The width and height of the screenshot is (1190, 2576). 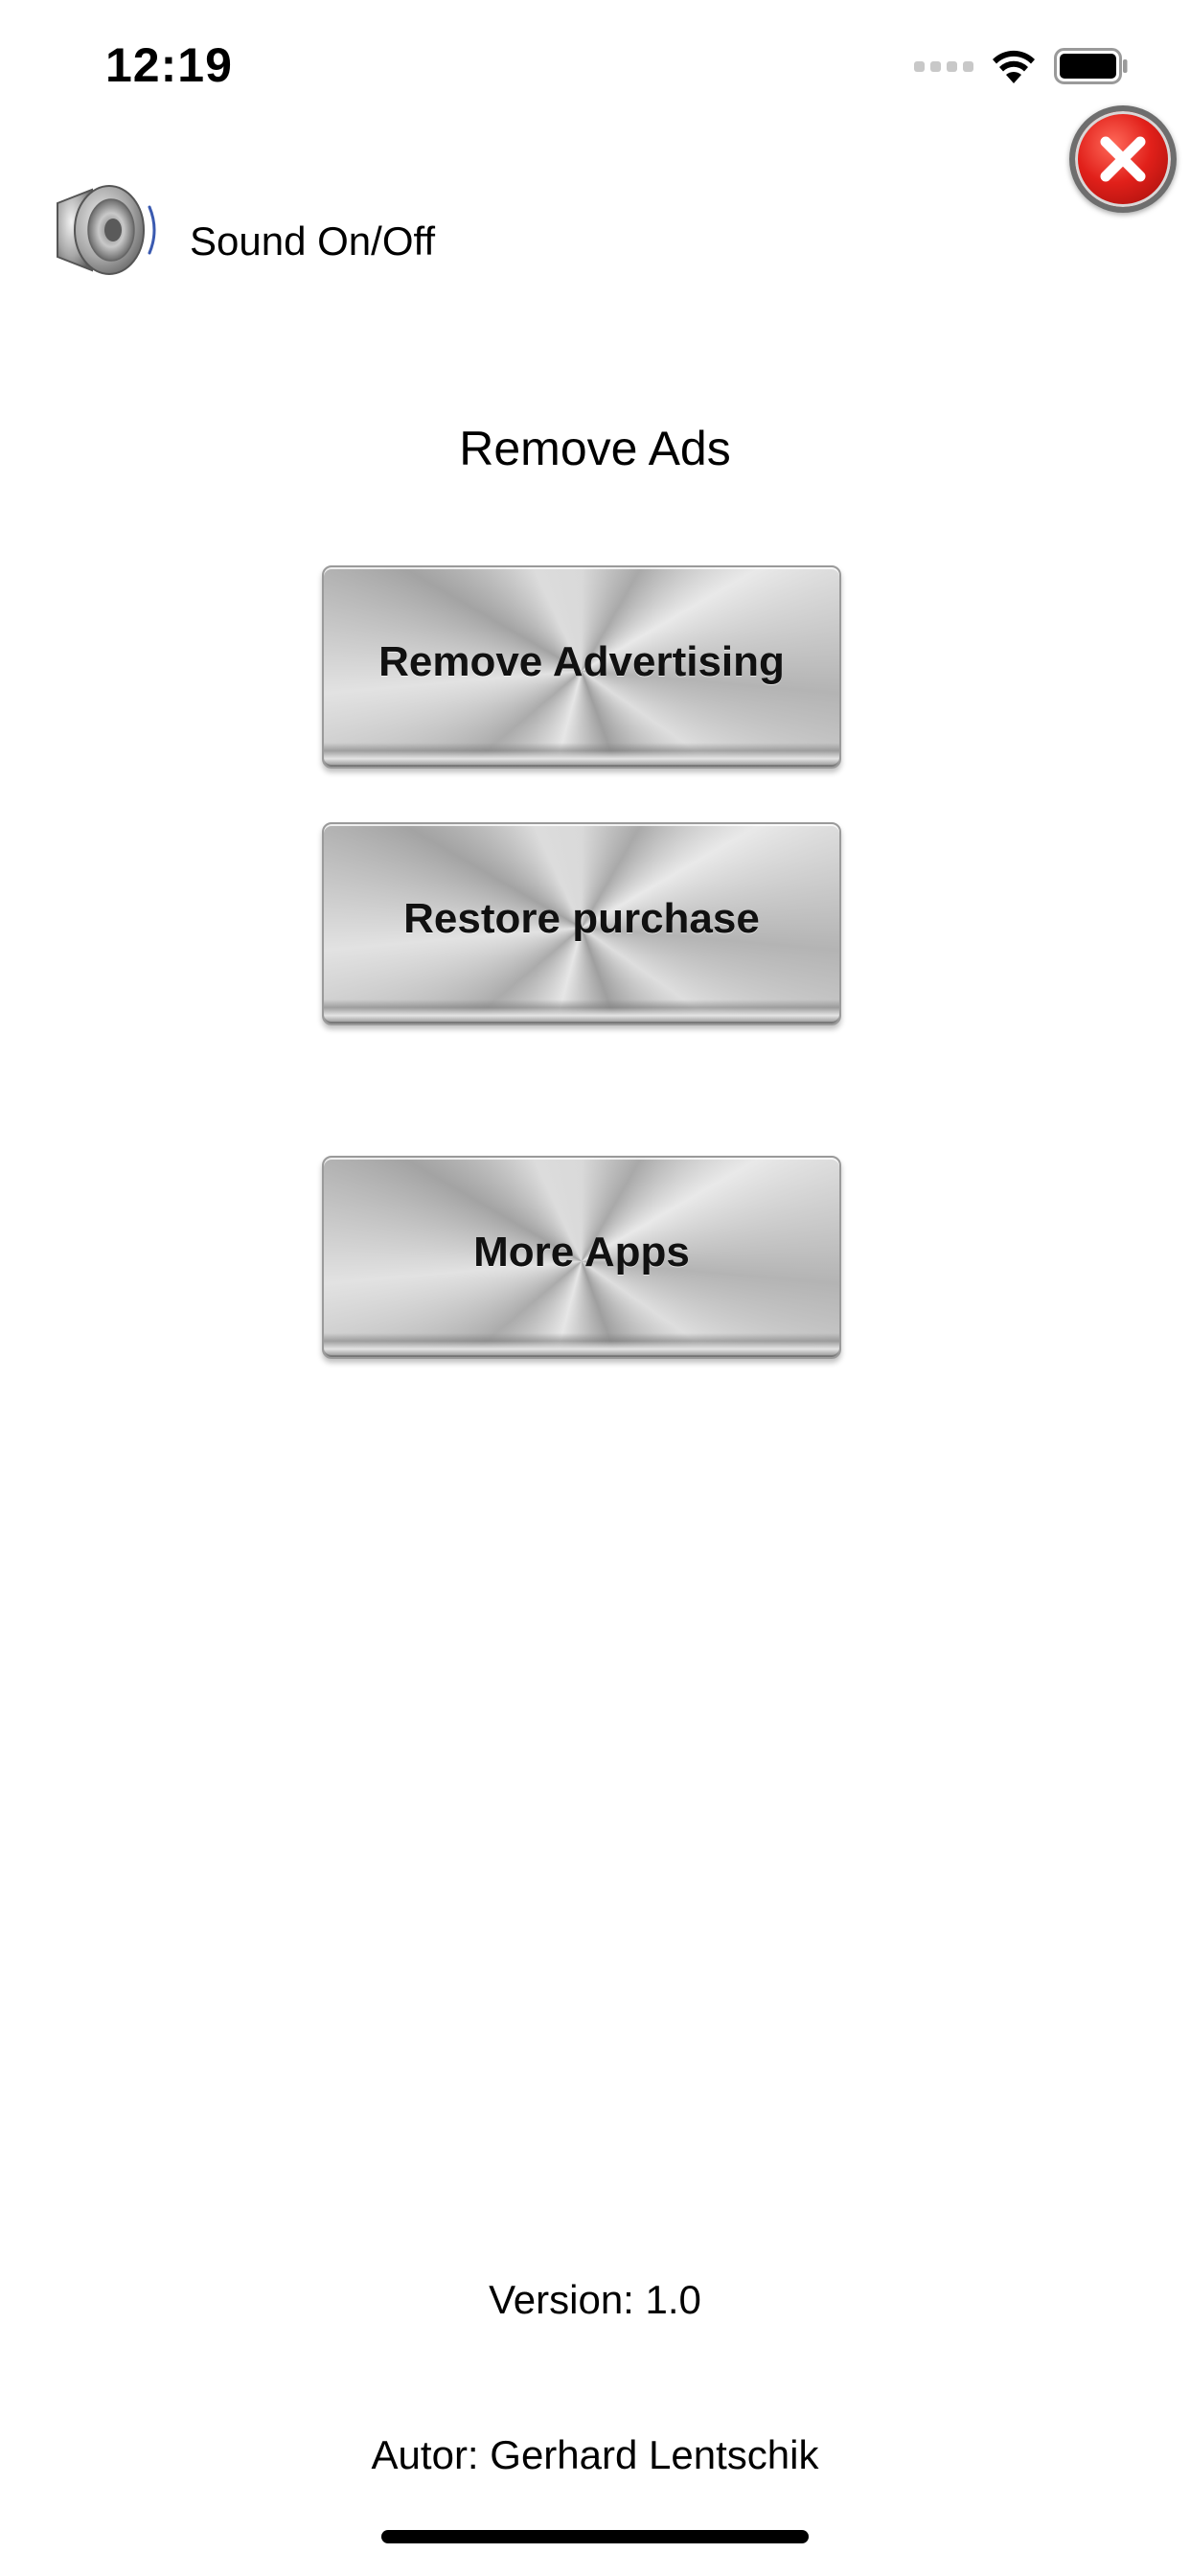 I want to click on author-text: Autor: Gerhard Lentschik, so click(x=595, y=2454).